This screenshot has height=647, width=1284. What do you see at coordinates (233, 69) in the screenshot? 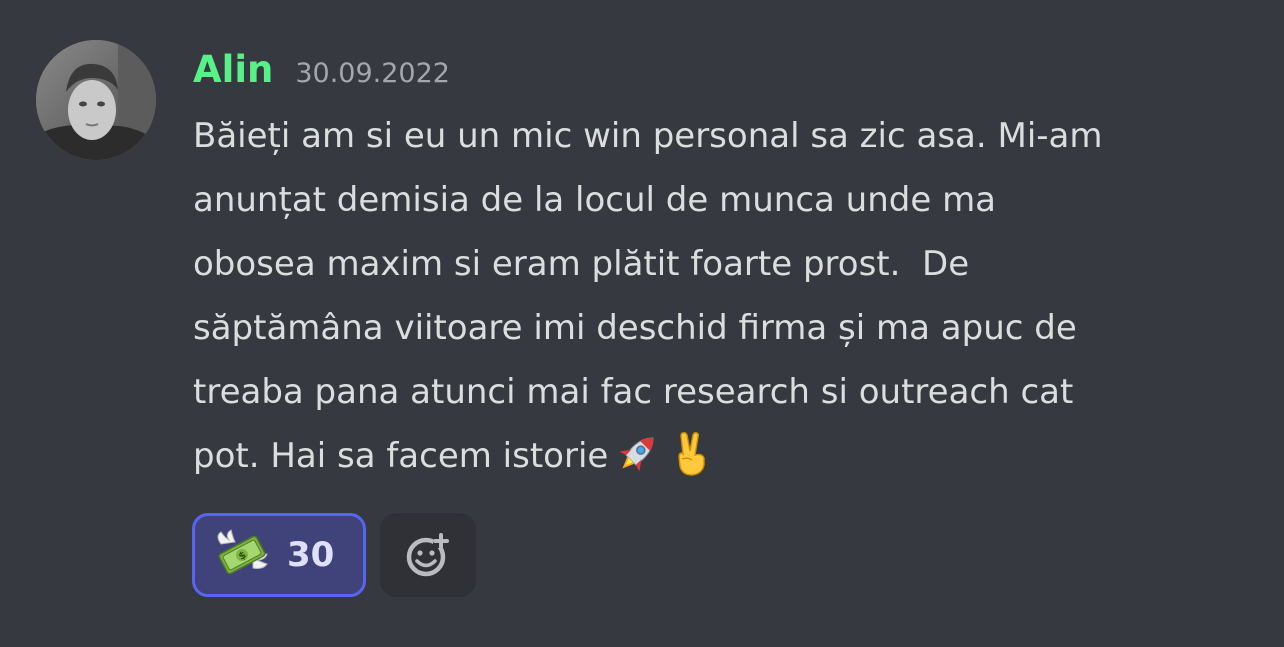
I see `username: Alin` at bounding box center [233, 69].